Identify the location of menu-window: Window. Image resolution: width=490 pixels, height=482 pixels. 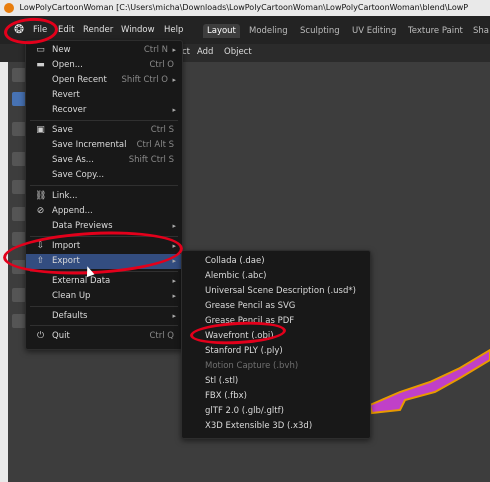
(138, 30).